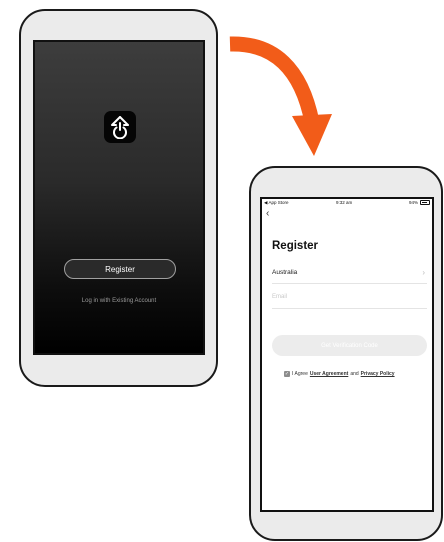 This screenshot has width=444, height=542. Describe the element at coordinates (295, 246) in the screenshot. I see `page-title: Register` at that location.